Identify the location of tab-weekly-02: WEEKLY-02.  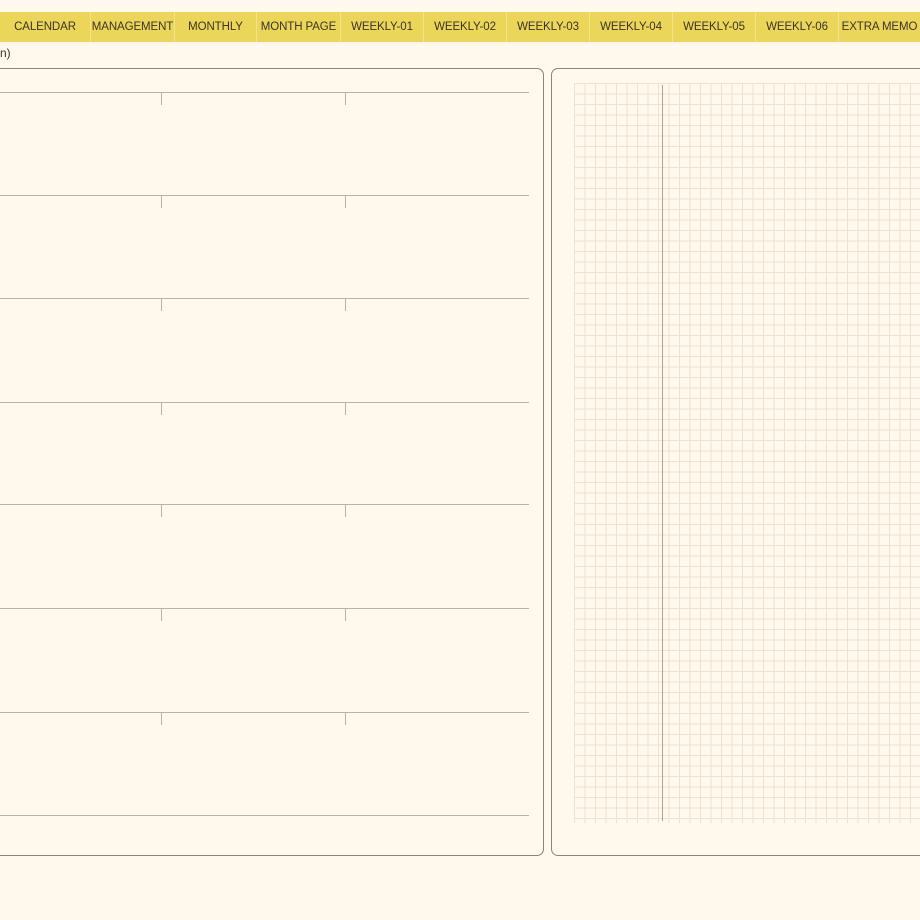
(464, 27).